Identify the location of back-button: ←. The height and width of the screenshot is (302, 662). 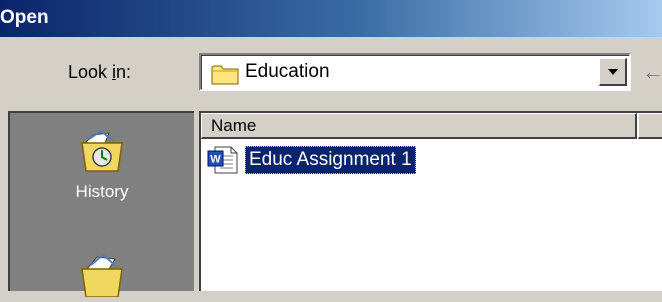
(652, 72).